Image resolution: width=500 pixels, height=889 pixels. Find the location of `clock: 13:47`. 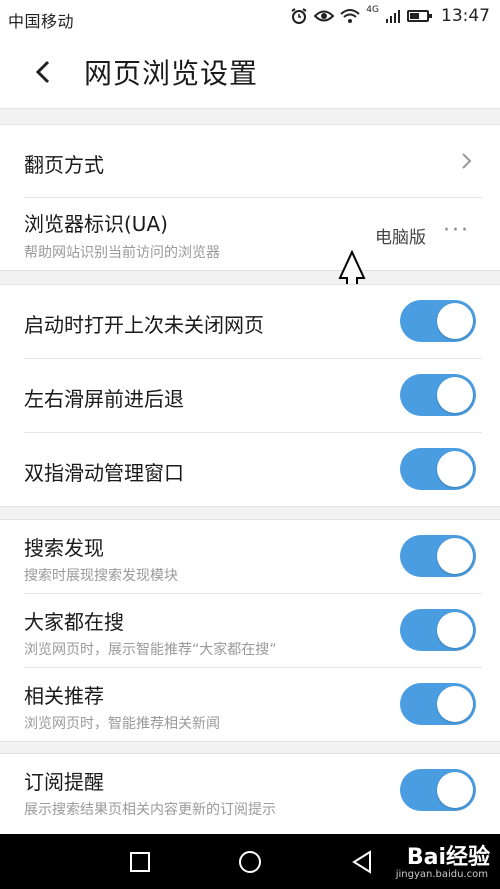

clock: 13:47 is located at coordinates (465, 16).